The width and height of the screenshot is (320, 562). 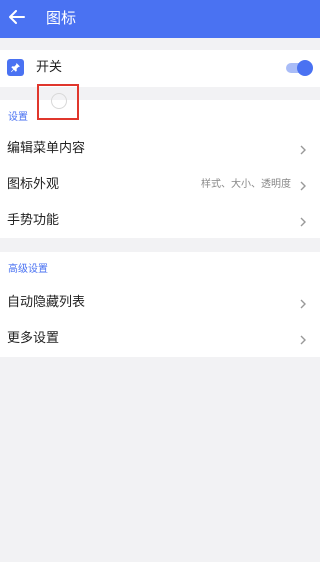 I want to click on row-auto-hide: 自动隐藏列表, so click(x=160, y=304).